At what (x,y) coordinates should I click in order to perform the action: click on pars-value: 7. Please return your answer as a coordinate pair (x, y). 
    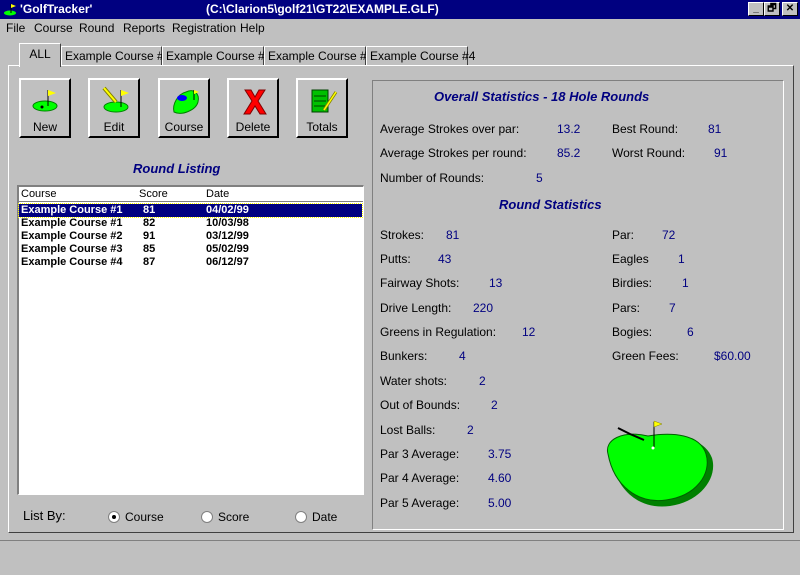
    Looking at the image, I should click on (672, 308).